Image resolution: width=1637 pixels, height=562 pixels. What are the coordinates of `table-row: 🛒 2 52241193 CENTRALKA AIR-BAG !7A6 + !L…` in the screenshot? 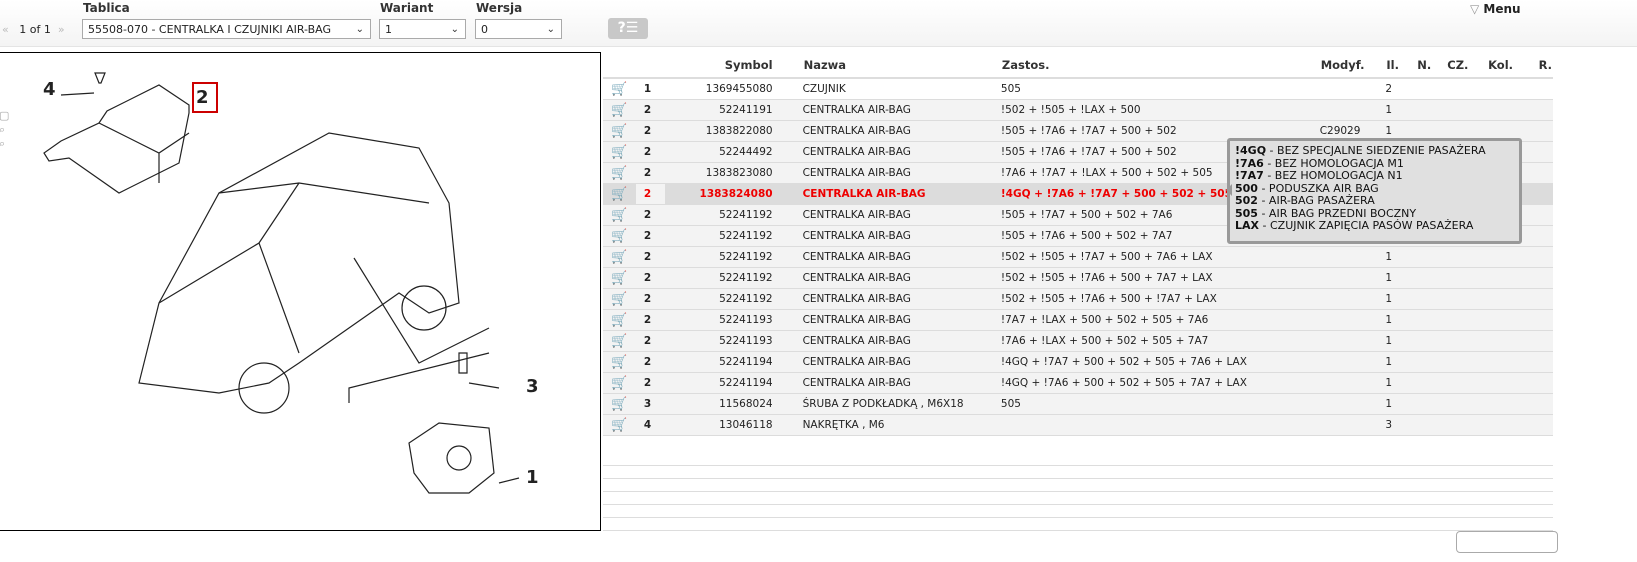 It's located at (1078, 341).